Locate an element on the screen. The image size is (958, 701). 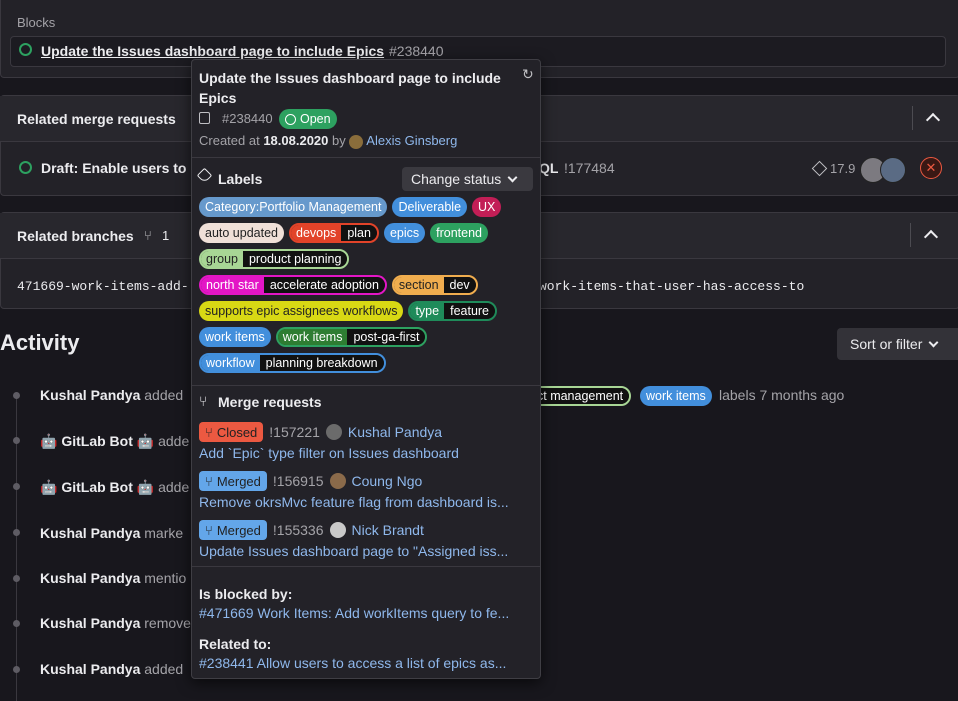
mr-item-title-left: Draft: Enable users to is located at coordinates (113, 168).